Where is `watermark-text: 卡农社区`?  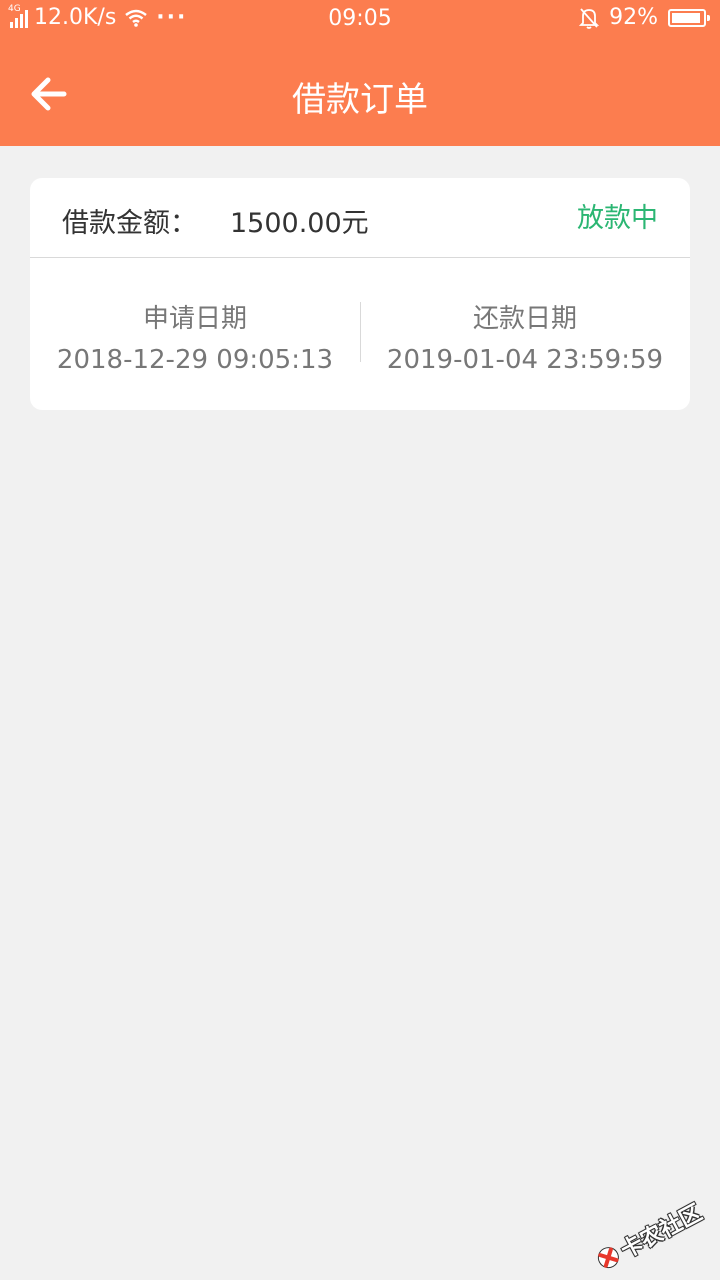
watermark-text: 卡农社区 is located at coordinates (661, 1232).